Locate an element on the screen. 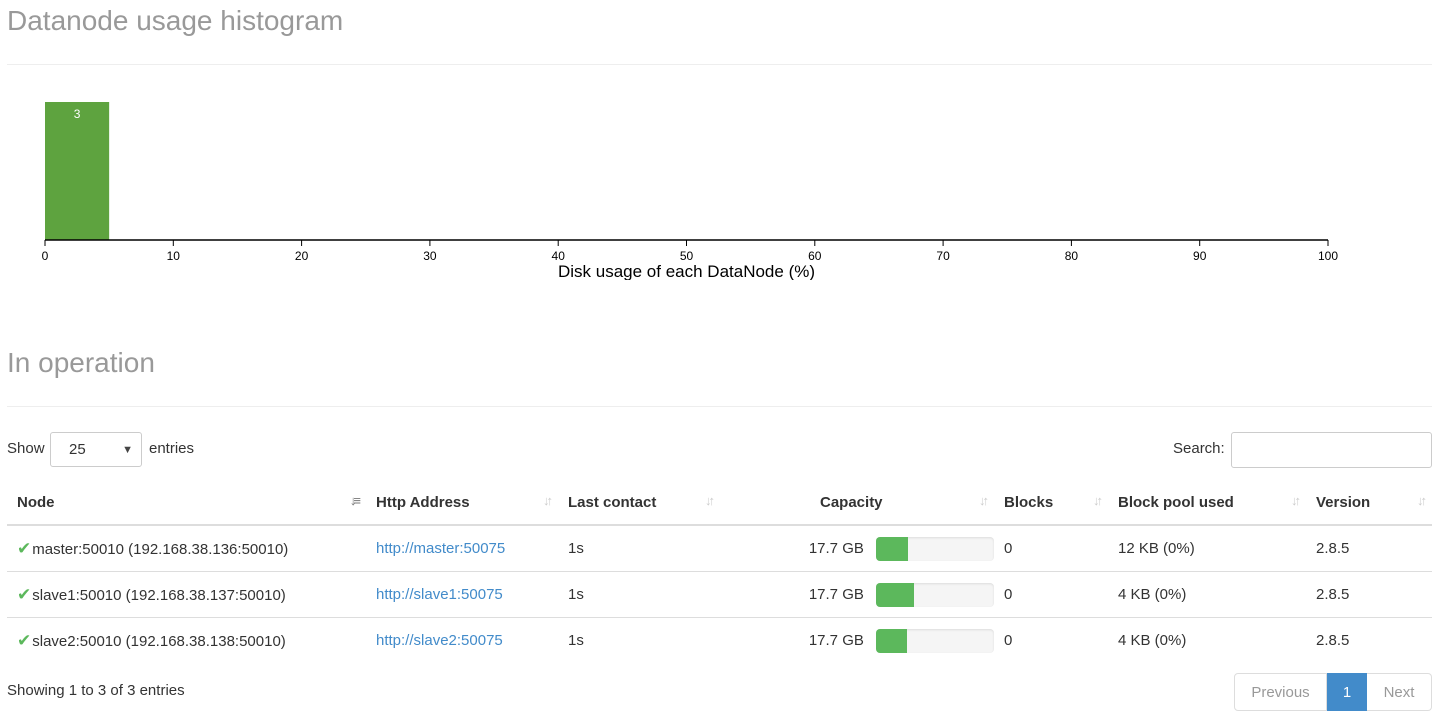  block-pool-used-cell: 12 KB (0%) is located at coordinates (1156, 548).